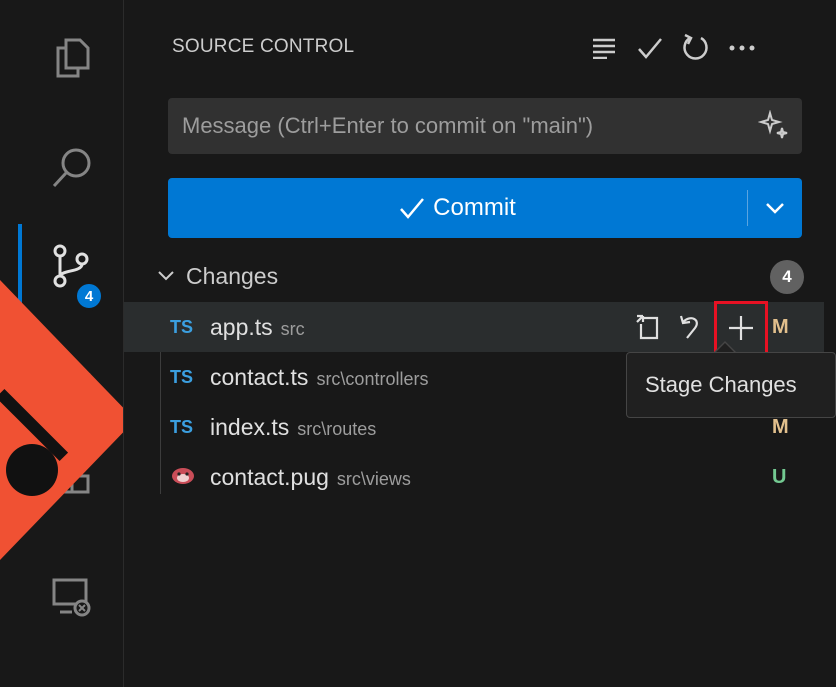 The width and height of the screenshot is (836, 687). What do you see at coordinates (690, 327) in the screenshot?
I see `discard-changes-icon` at bounding box center [690, 327].